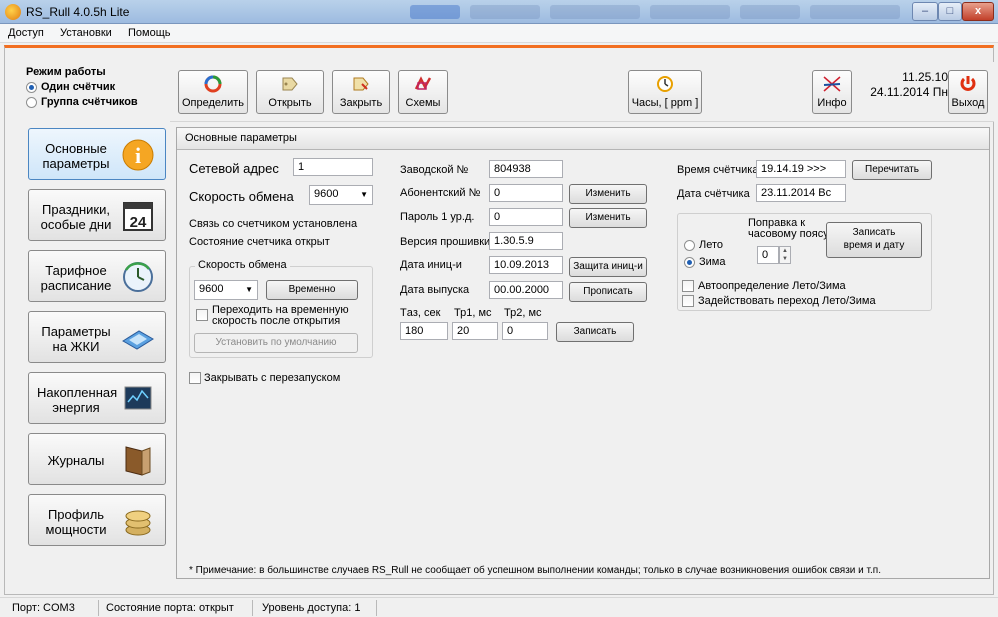 Image resolution: width=998 pixels, height=617 pixels. I want to click on nav-journals: Журналы, so click(97, 459).